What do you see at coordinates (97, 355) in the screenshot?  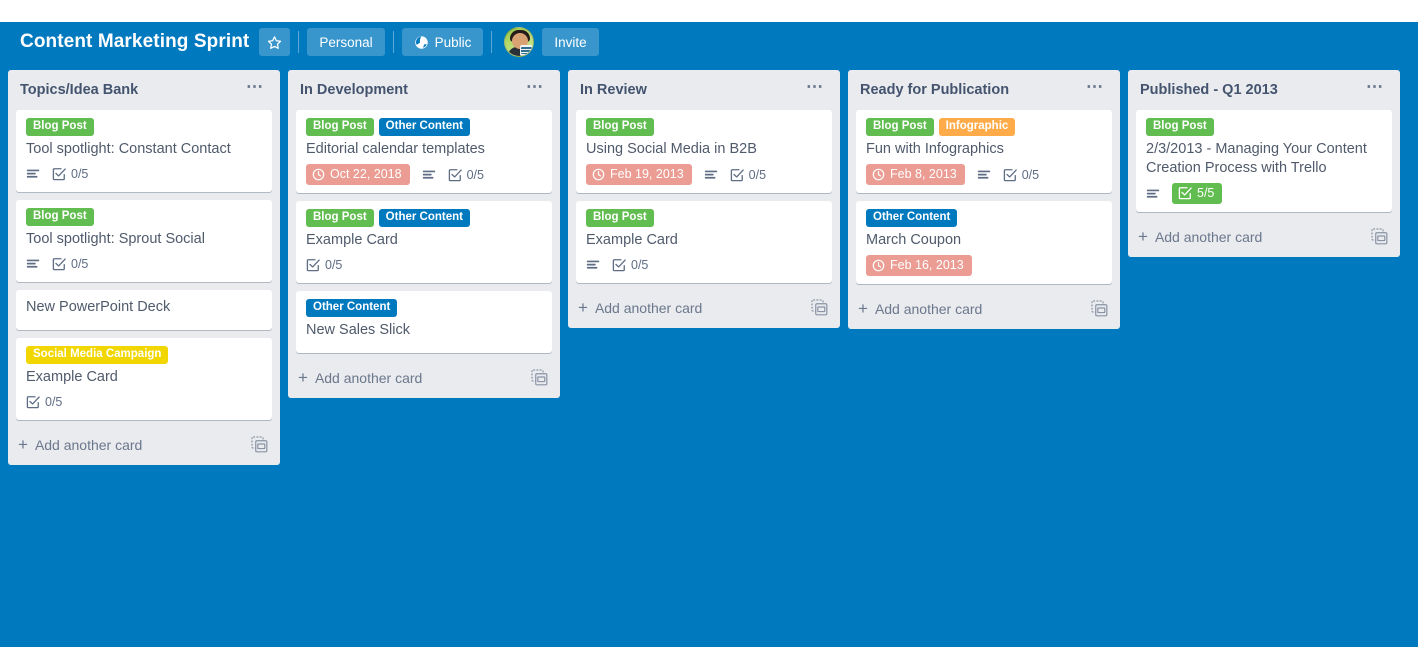 I see `card-label: Social Media Campaign` at bounding box center [97, 355].